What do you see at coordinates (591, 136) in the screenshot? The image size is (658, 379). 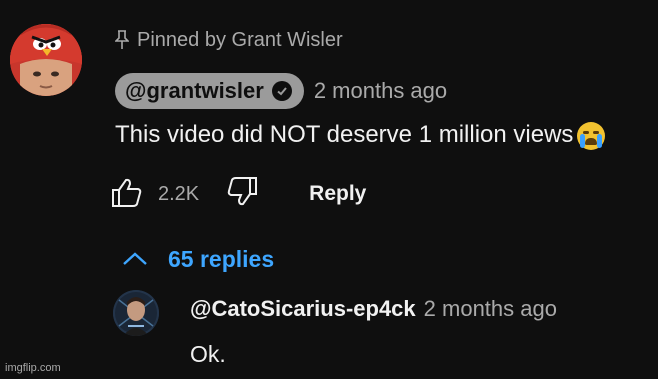 I see `loudly-crying-face-icon` at bounding box center [591, 136].